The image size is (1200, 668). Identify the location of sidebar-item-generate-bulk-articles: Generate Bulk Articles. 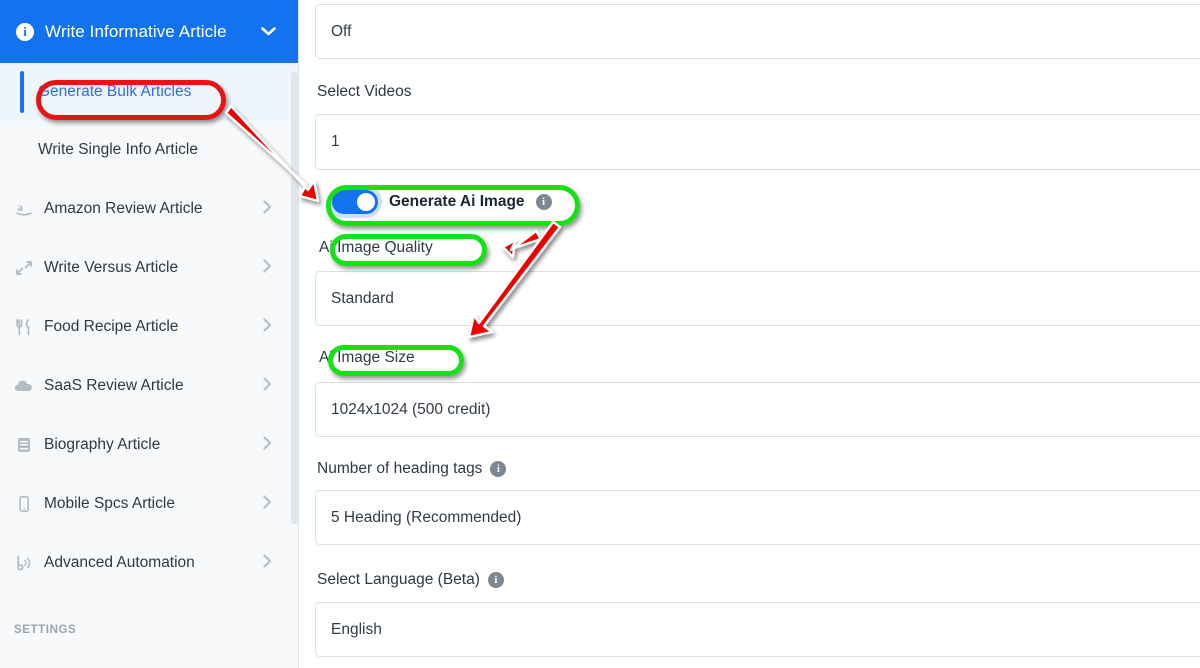
(149, 92).